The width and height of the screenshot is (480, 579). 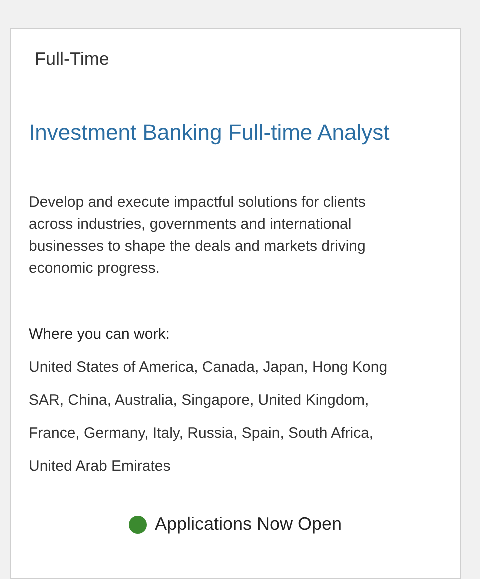 What do you see at coordinates (248, 524) in the screenshot?
I see `status-label: Applications Now Open` at bounding box center [248, 524].